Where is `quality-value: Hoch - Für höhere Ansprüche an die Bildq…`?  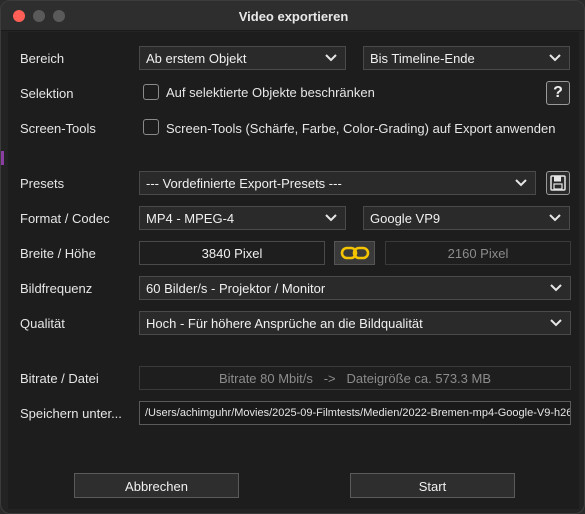
quality-value: Hoch - Für höhere Ansprüche an die Bildq… is located at coordinates (284, 323).